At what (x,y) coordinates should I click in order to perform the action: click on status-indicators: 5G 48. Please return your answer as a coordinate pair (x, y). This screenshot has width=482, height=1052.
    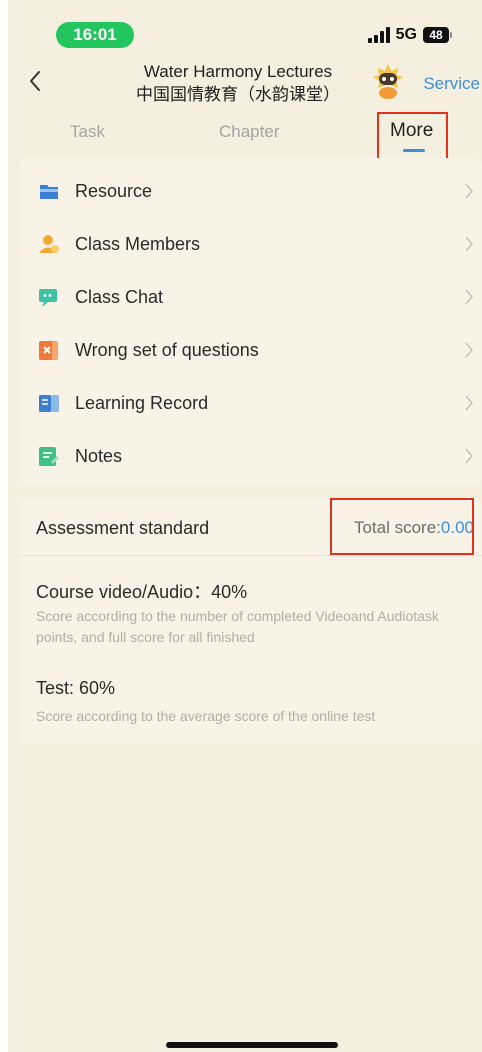
    Looking at the image, I should click on (409, 35).